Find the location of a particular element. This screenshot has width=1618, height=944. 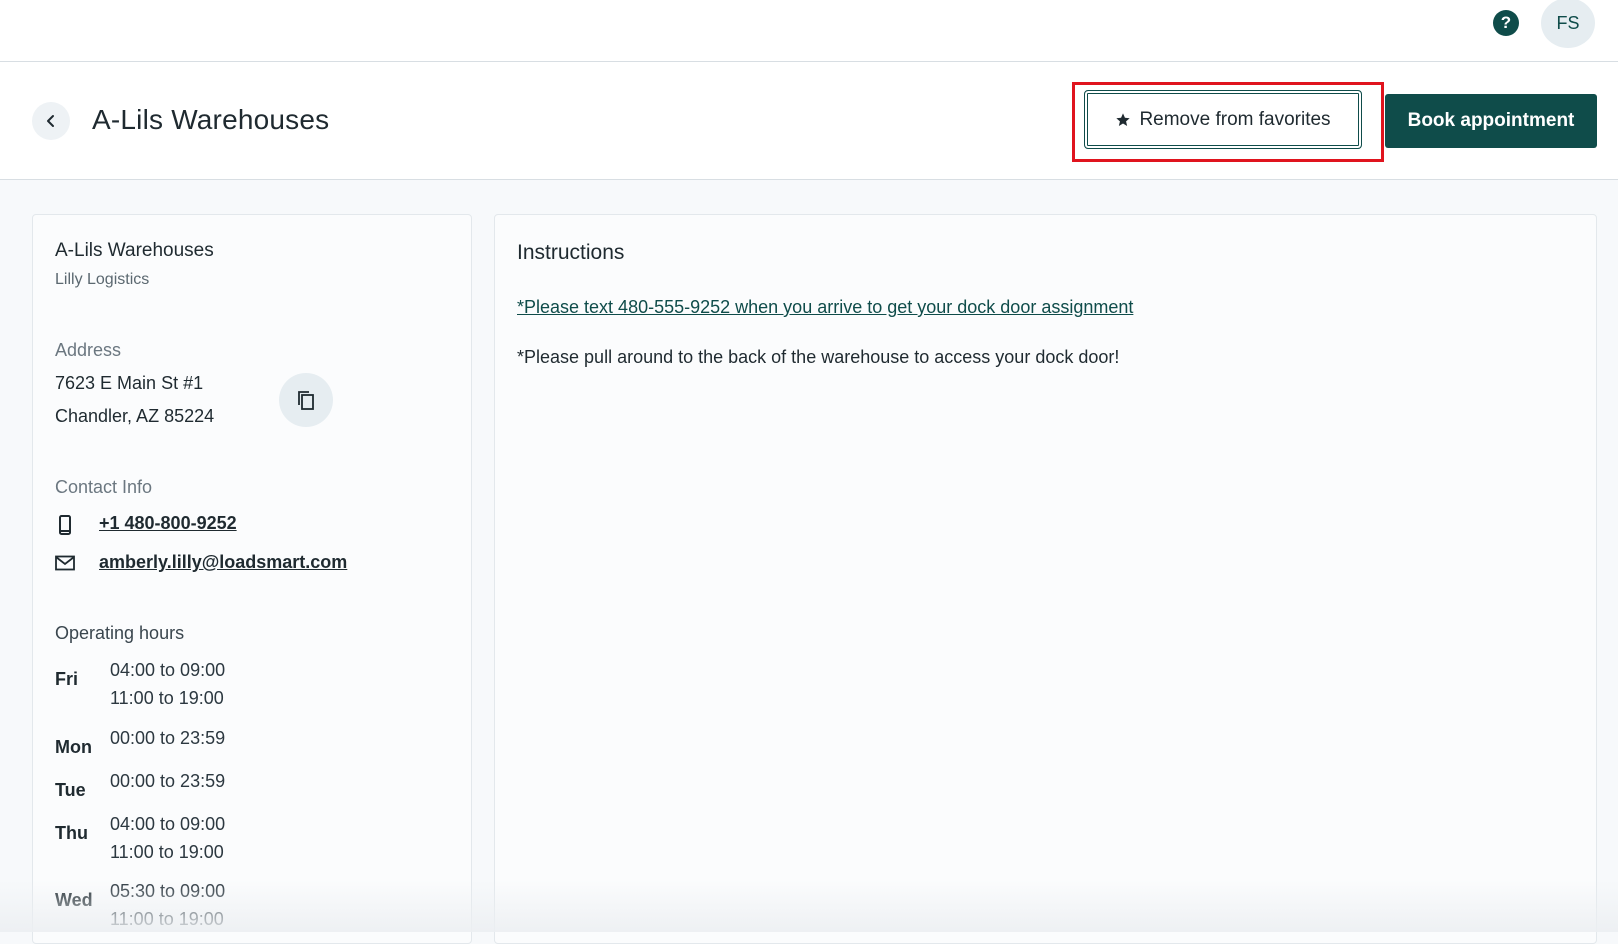

top-bar: ? FS is located at coordinates (809, 31).